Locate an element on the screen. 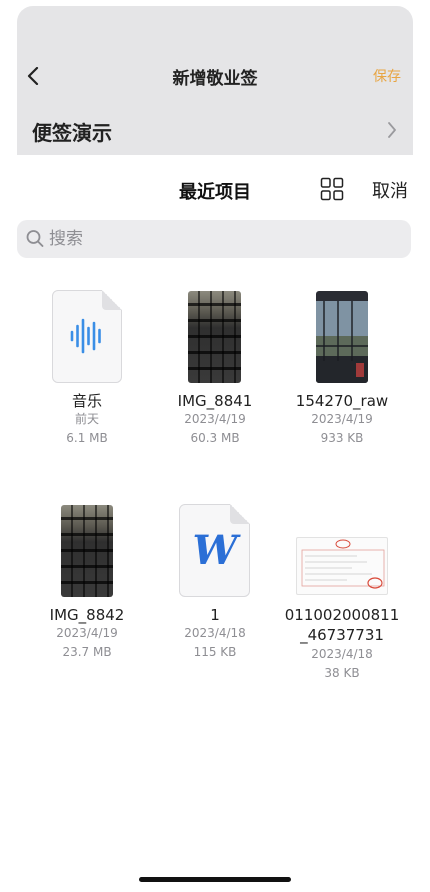 The height and width of the screenshot is (892, 430). note-row-label: 便签演示 is located at coordinates (72, 131).